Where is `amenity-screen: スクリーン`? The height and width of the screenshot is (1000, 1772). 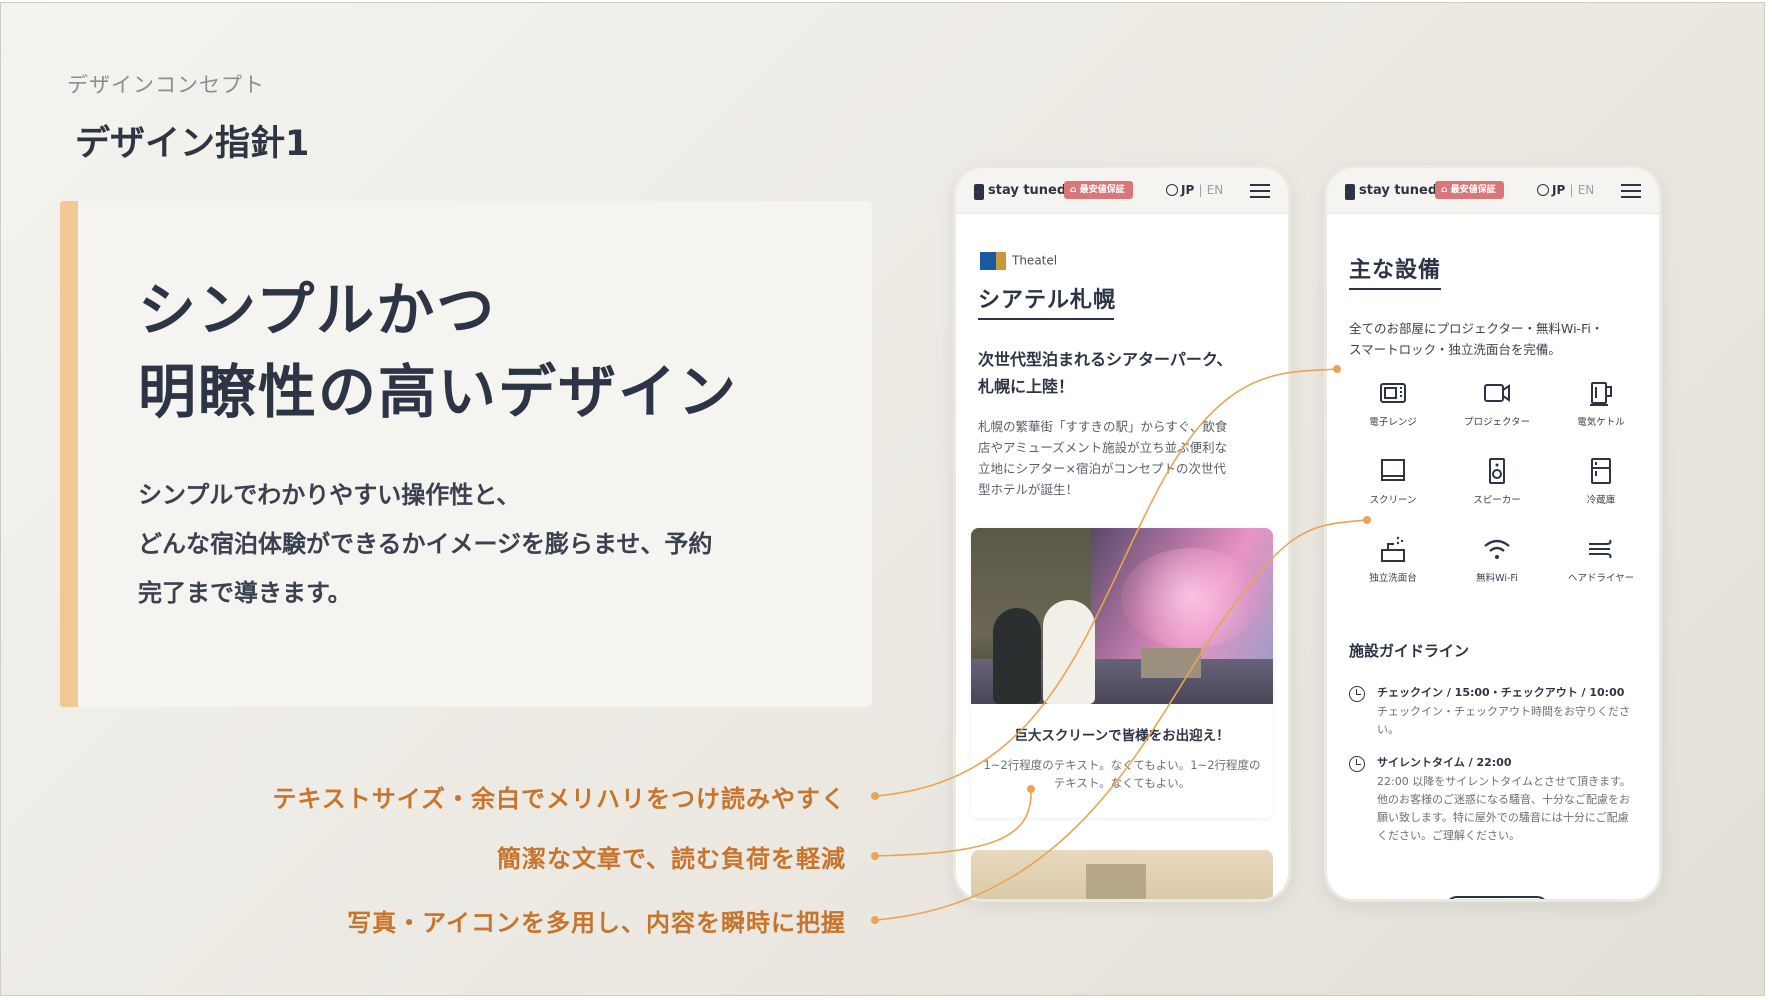 amenity-screen: スクリーン is located at coordinates (1393, 491).